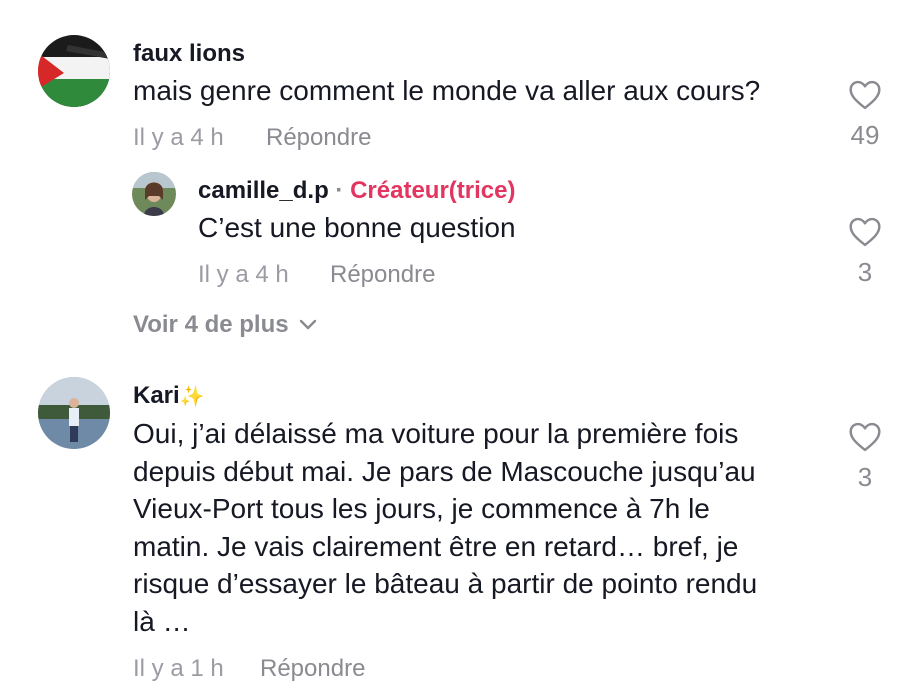 This screenshot has height=683, width=914. I want to click on reply-timestamp: Il y a 4 h, so click(243, 274).